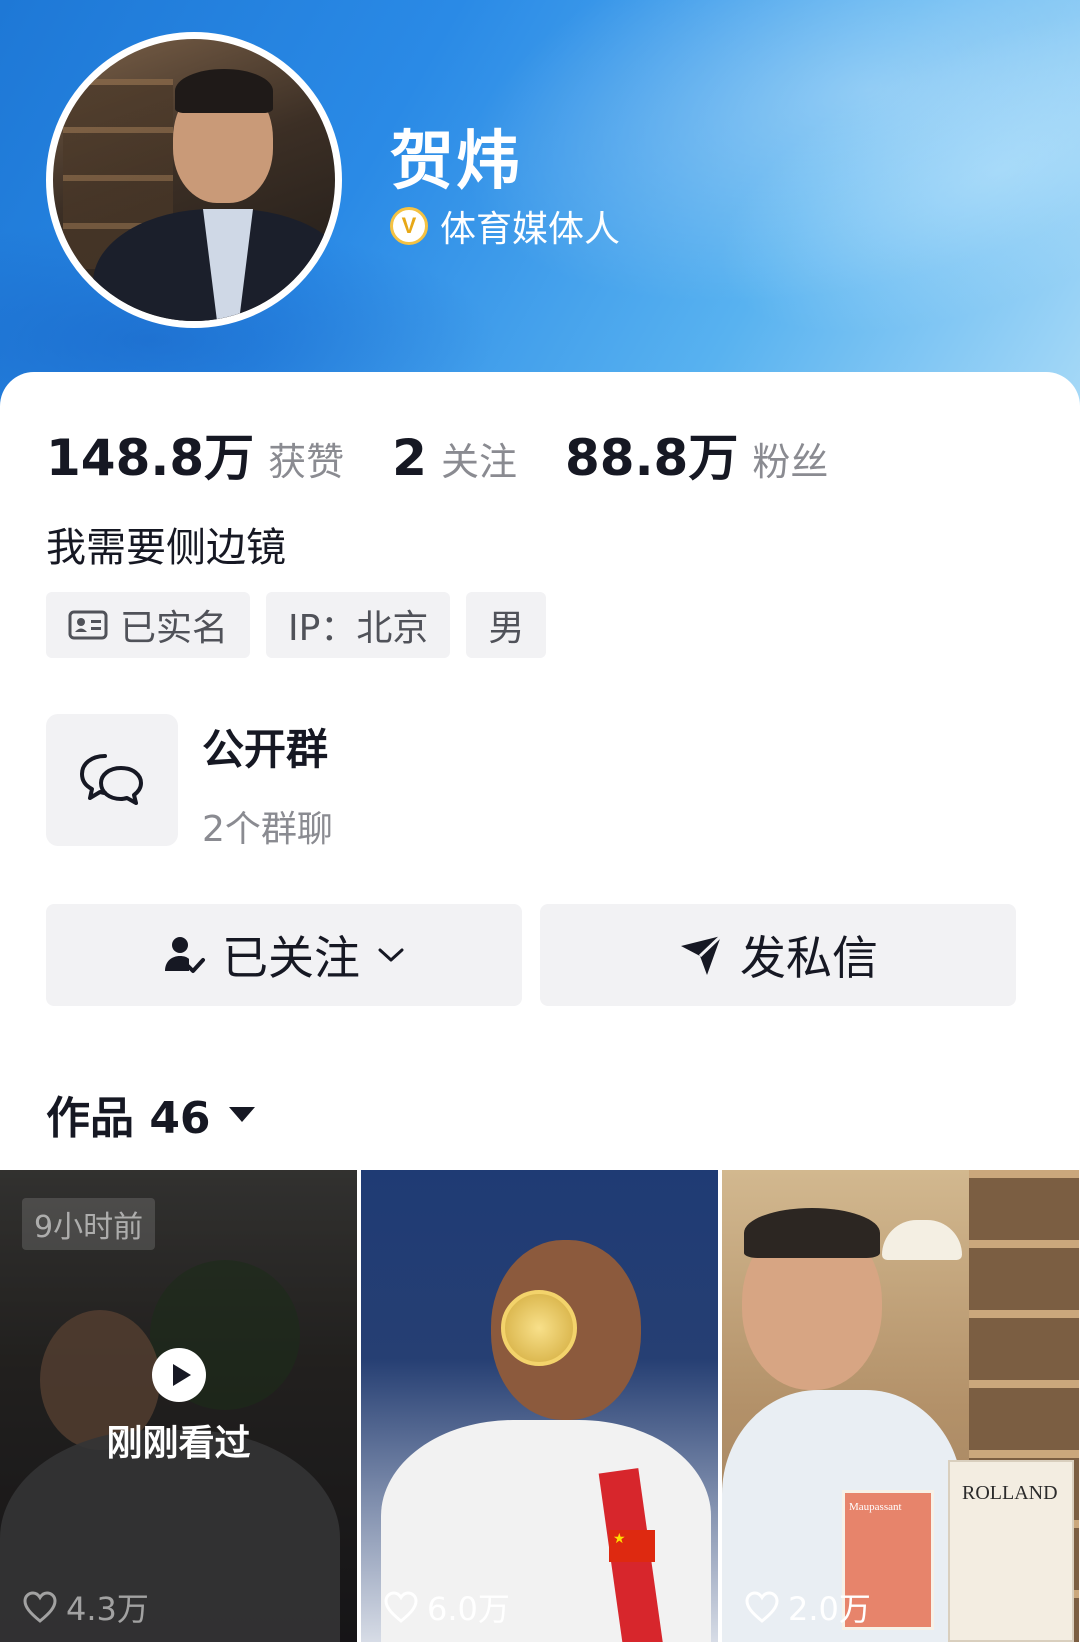  Describe the element at coordinates (241, 1114) in the screenshot. I see `dropdown-caret-icon` at that location.